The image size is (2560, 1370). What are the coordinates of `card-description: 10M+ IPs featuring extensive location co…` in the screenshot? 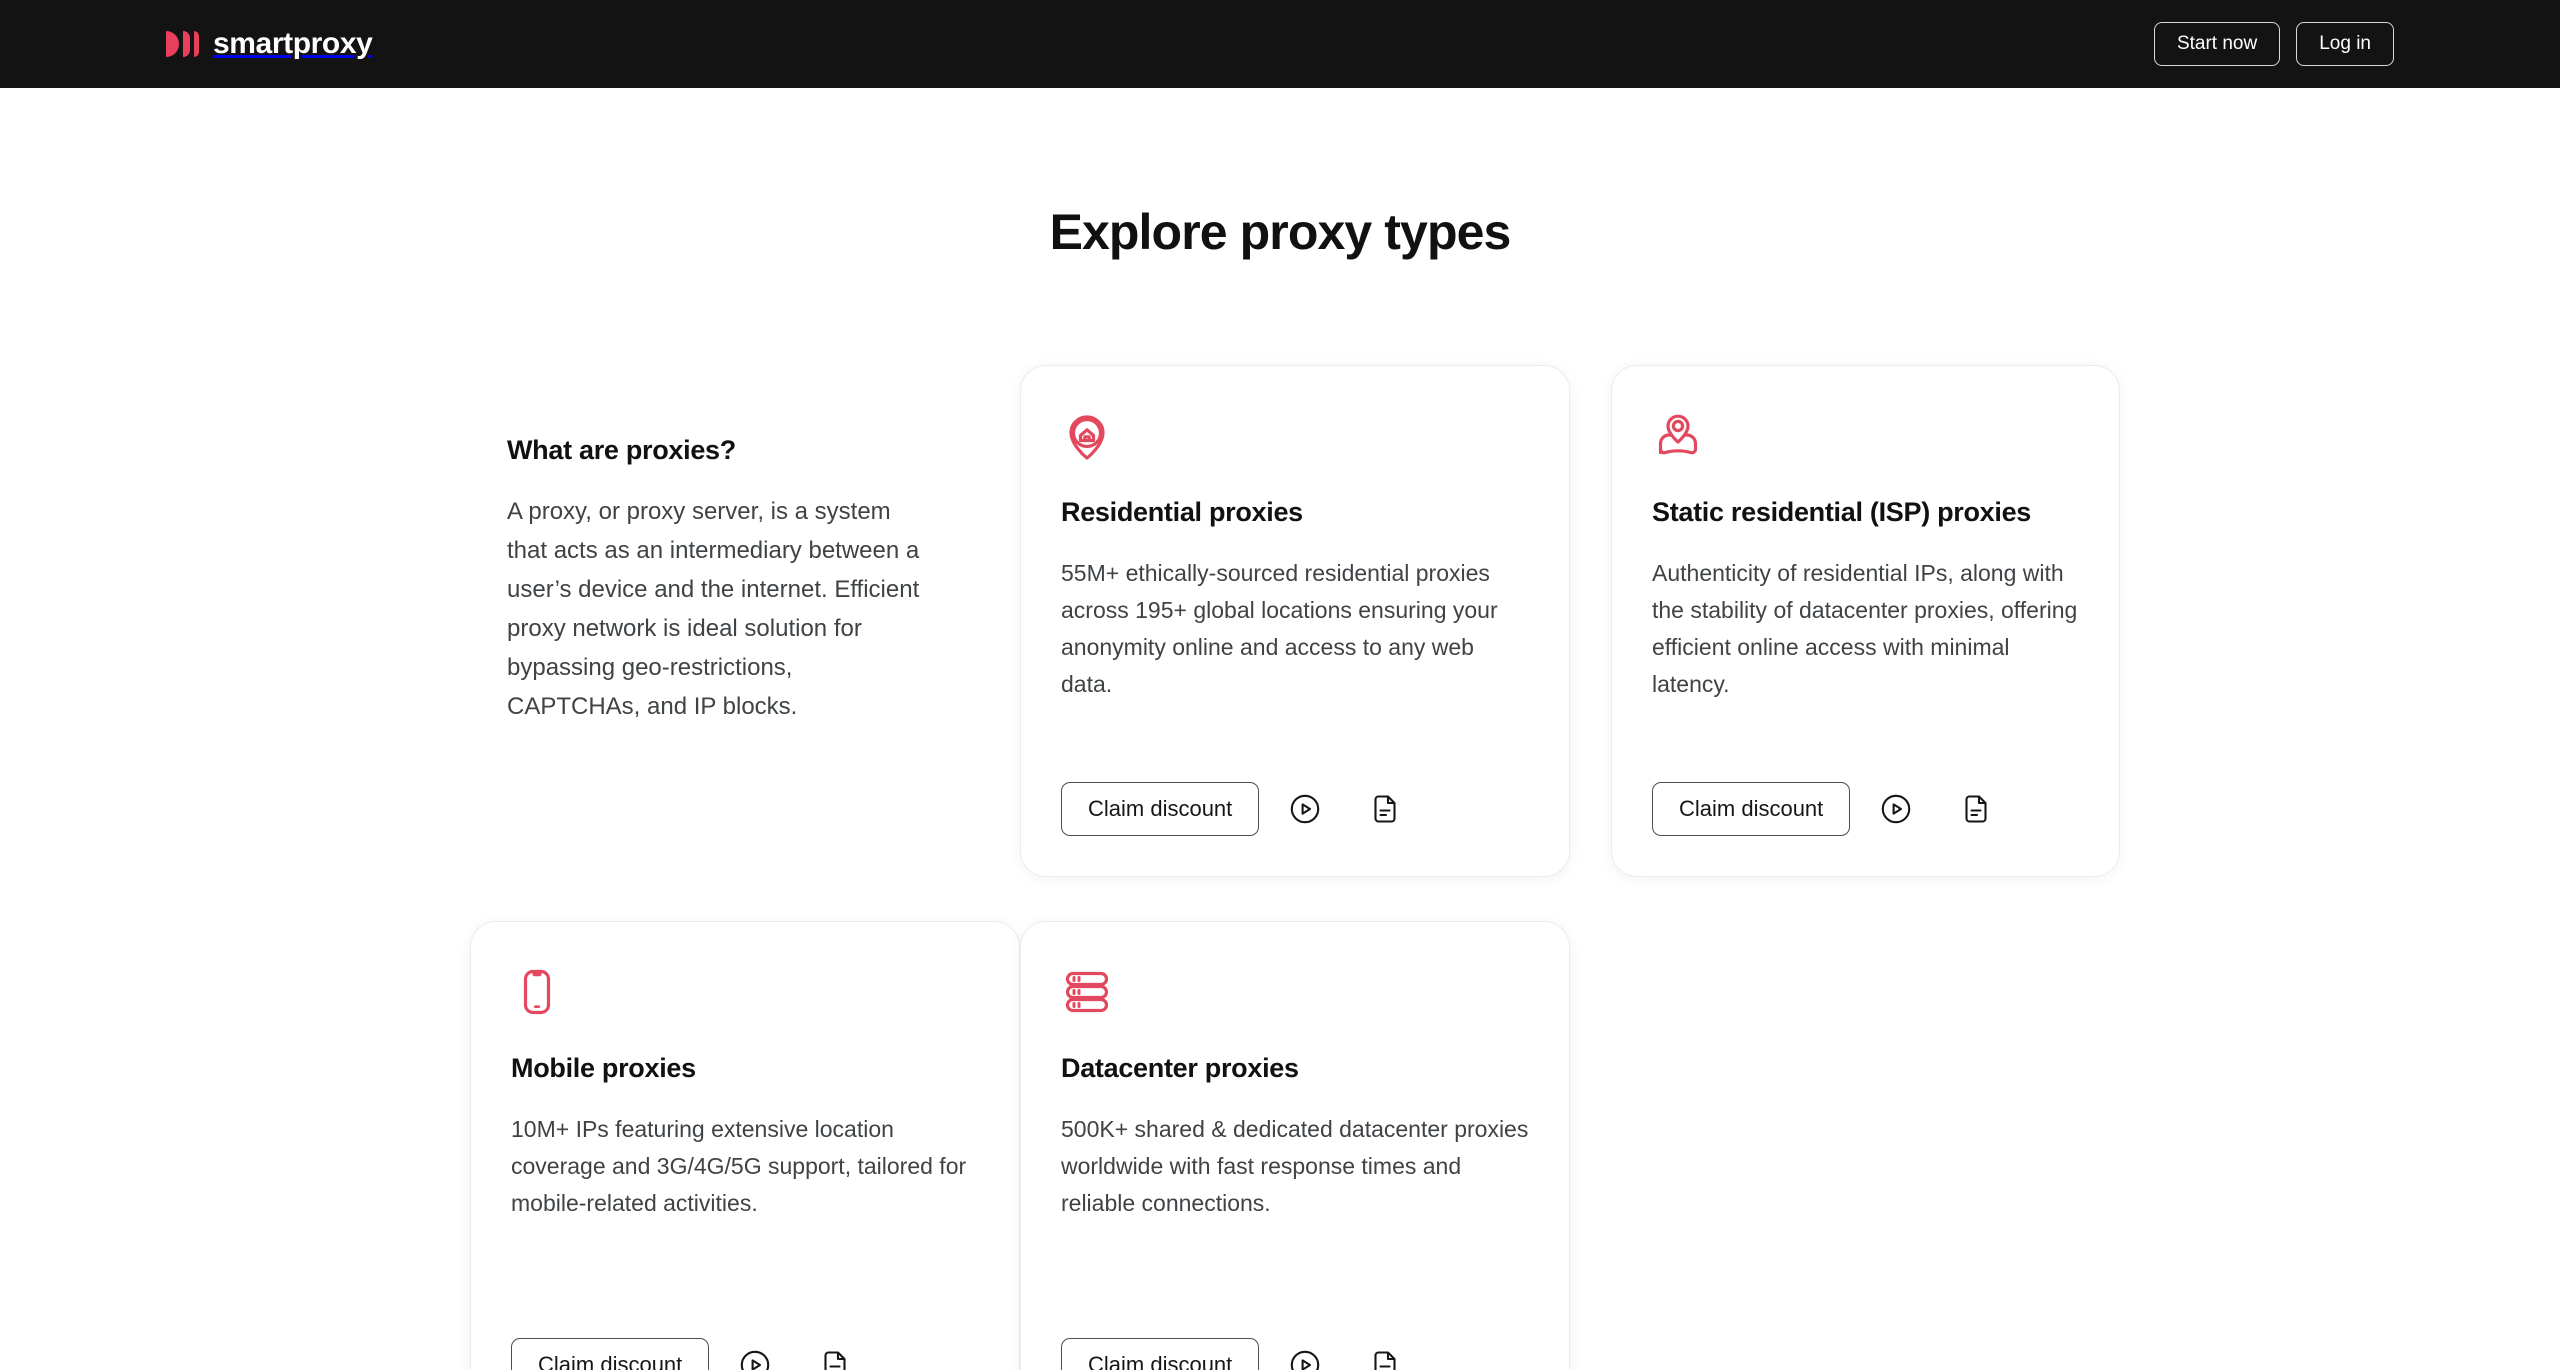 It's located at (739, 1166).